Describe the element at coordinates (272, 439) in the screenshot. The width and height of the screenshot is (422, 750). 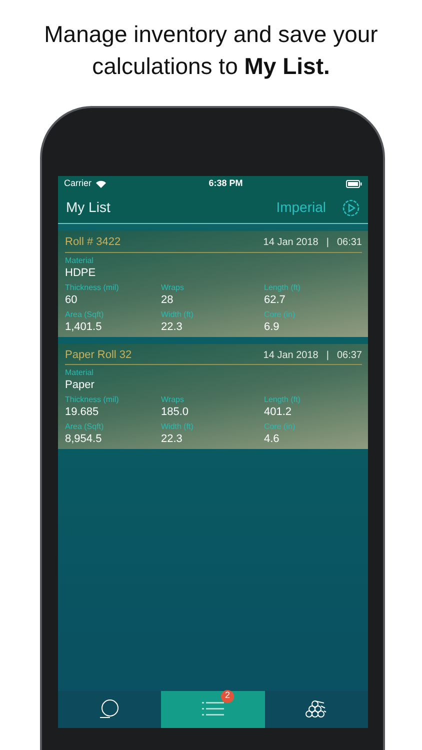
I see `field-value: 4.6` at that location.